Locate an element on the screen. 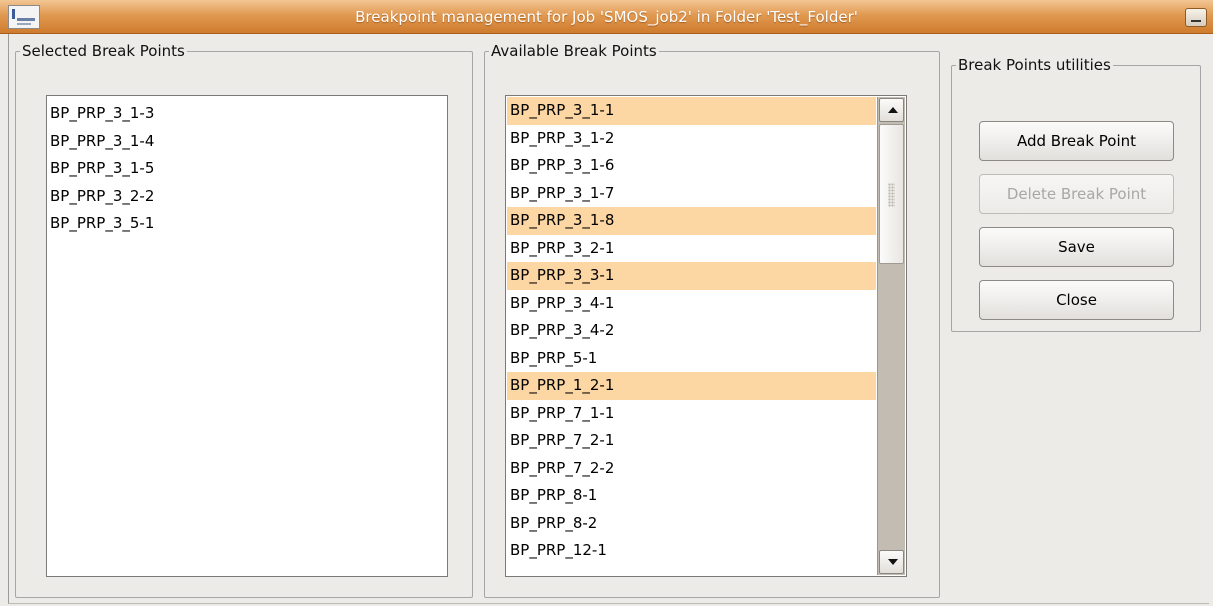 This screenshot has height=606, width=1213. selected-list-item: BP_PRP_3_1-5 is located at coordinates (247, 169).